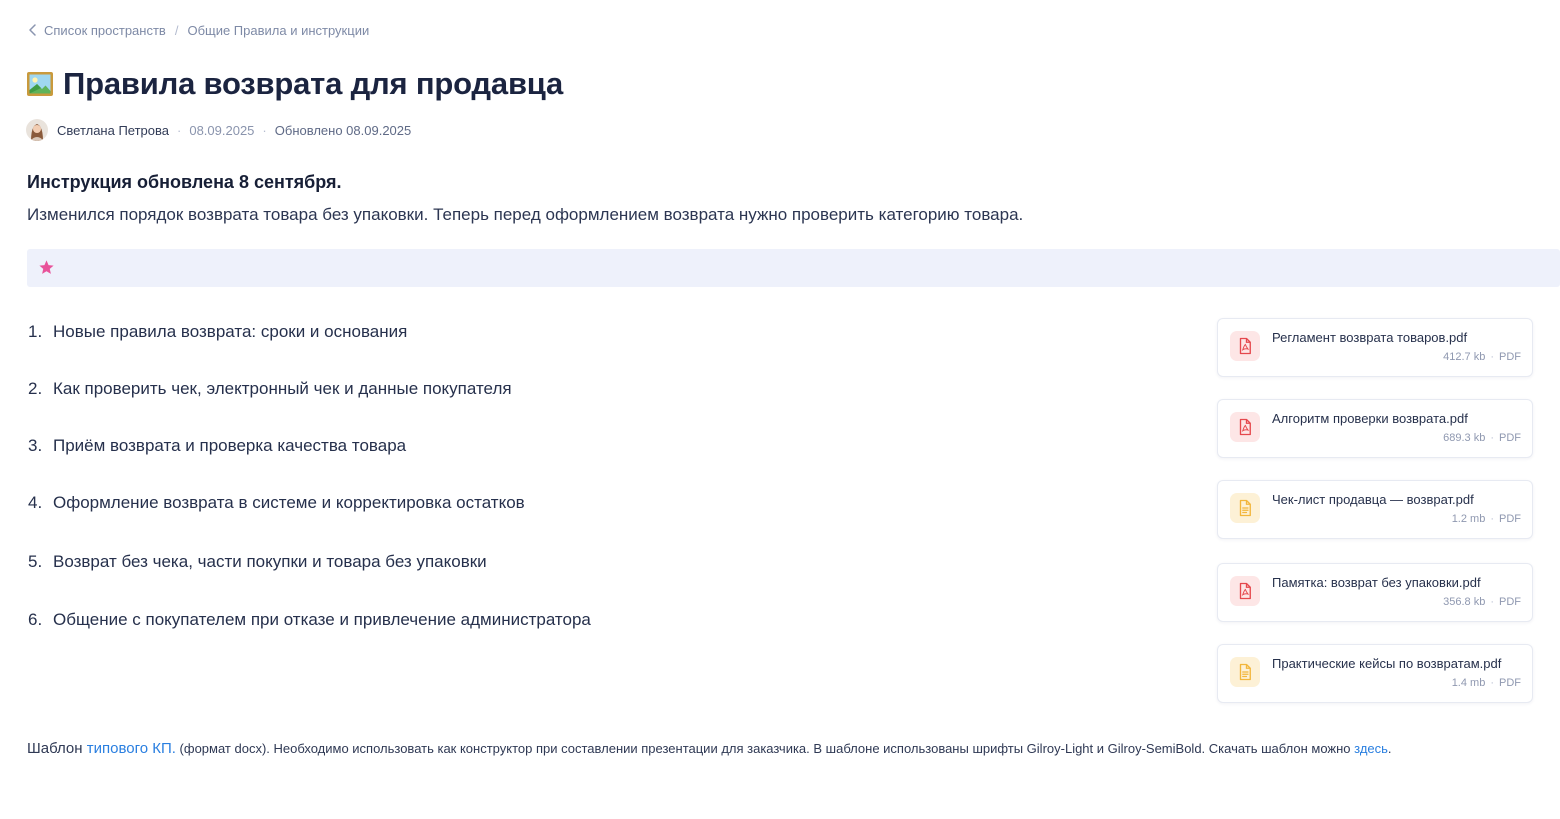  What do you see at coordinates (1376, 582) in the screenshot?
I see `file-name: Памятка: возврат без упаковки.pdf` at bounding box center [1376, 582].